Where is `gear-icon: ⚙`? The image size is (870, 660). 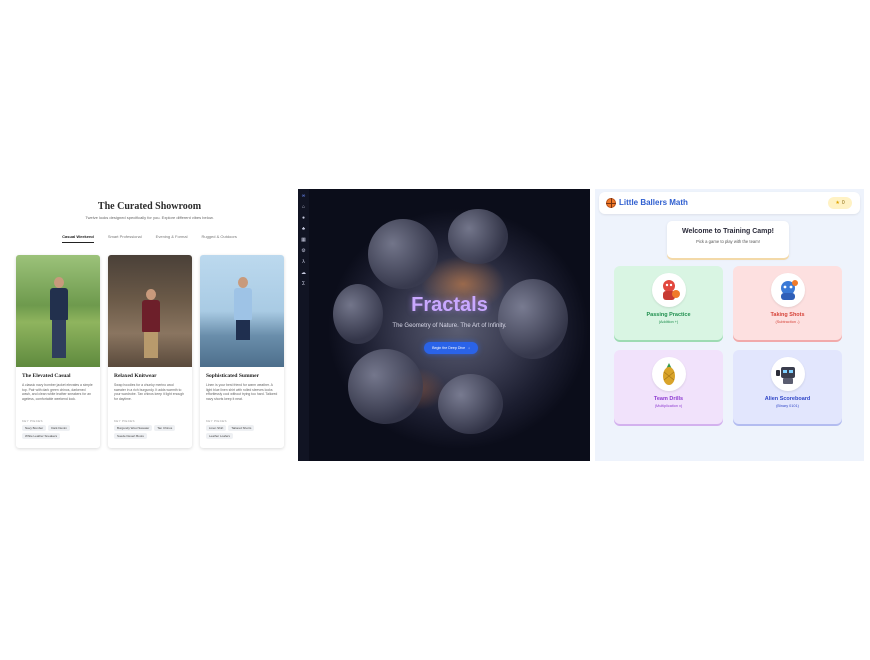 gear-icon: ⚙ is located at coordinates (303, 250).